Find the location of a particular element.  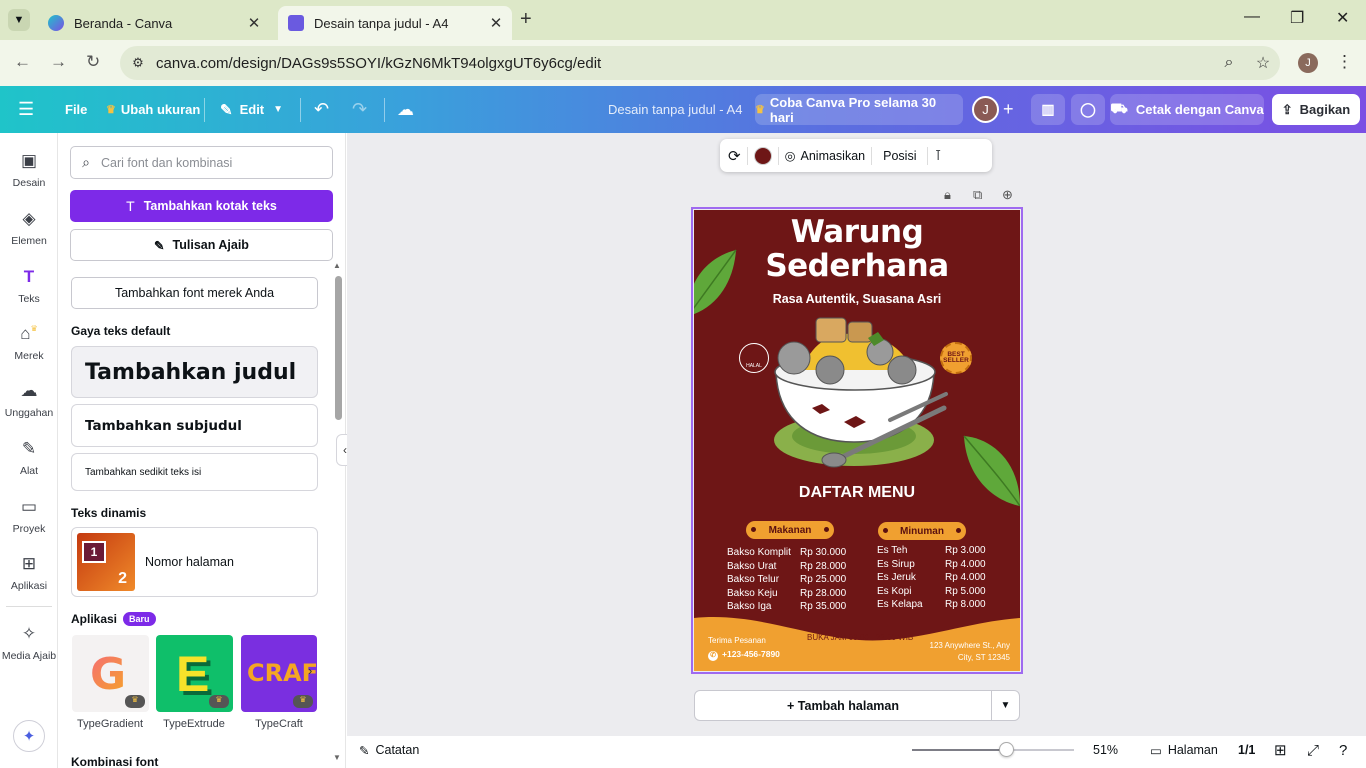

edit-menu: ✎ Edit ▼ is located at coordinates (251, 109).